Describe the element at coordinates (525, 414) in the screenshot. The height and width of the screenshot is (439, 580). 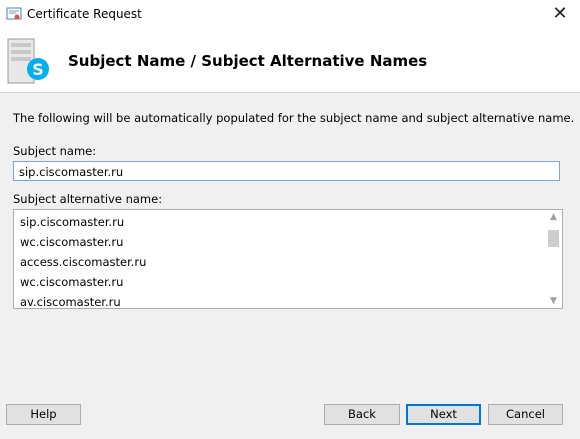
I see `cancel-button: Cancel` at that location.